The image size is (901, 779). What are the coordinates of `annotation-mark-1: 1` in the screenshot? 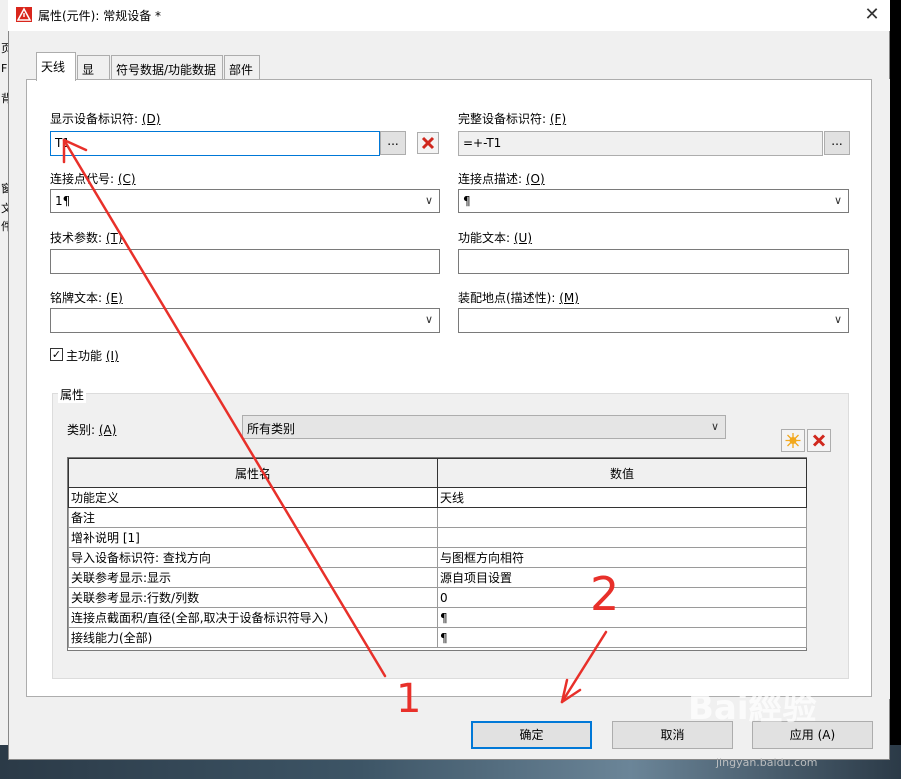 It's located at (408, 699).